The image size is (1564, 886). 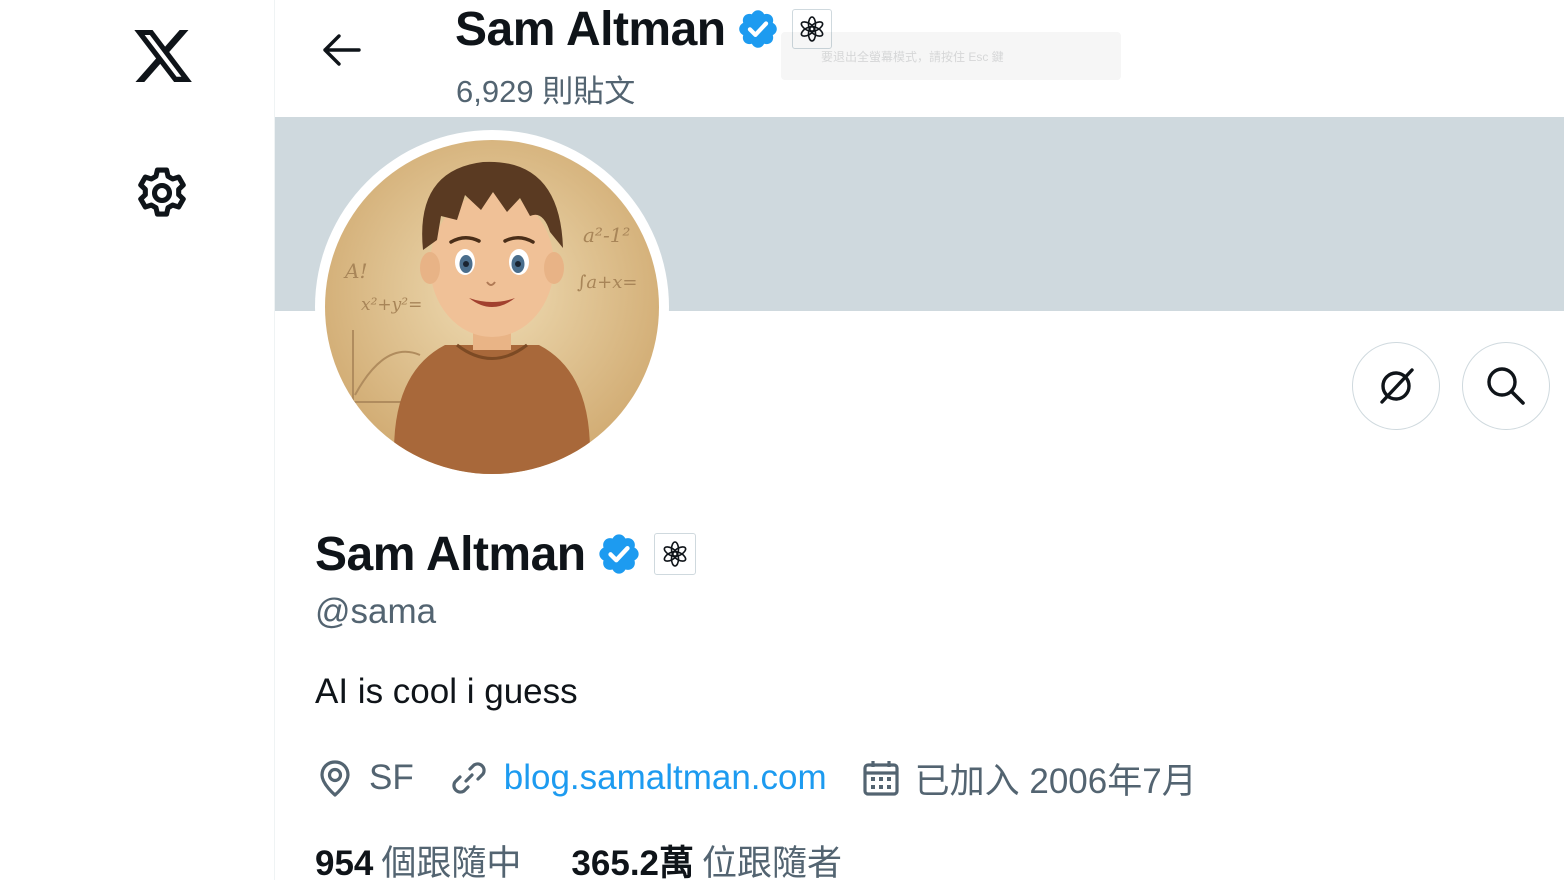 I want to click on follow-stats: 954 個跟隨中 365.2萬 位跟隨者, so click(x=603, y=860).